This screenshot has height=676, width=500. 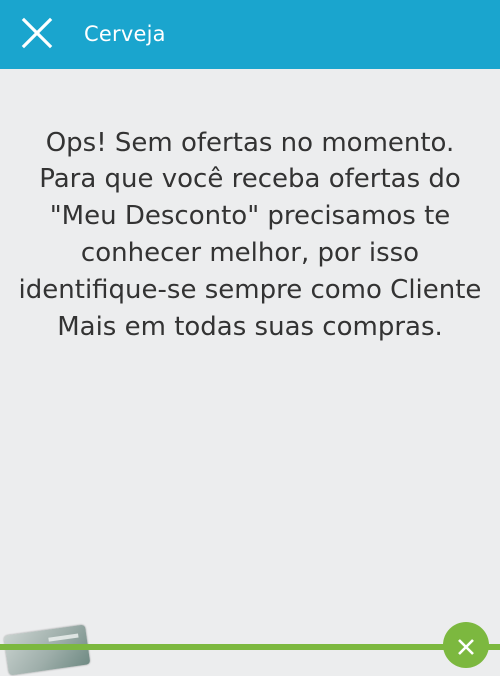 I want to click on bottom-bar, so click(x=250, y=647).